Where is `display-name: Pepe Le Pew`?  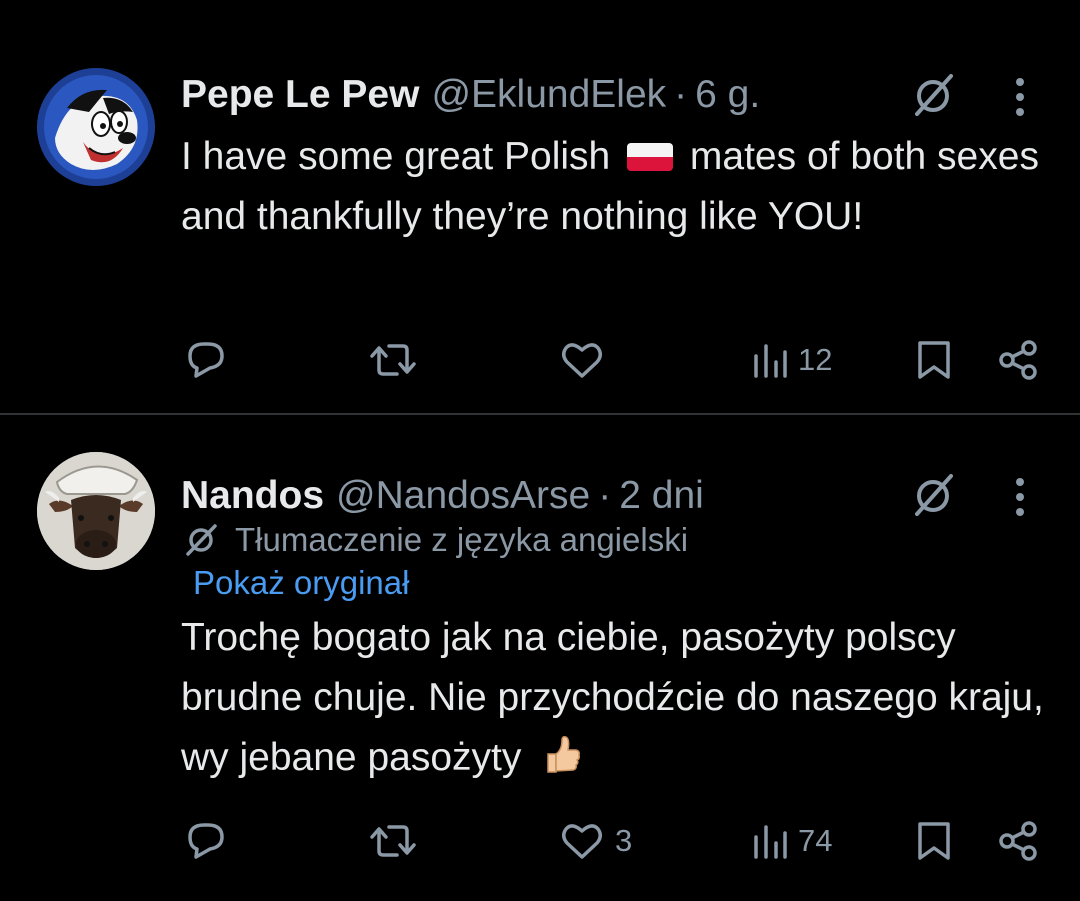
display-name: Pepe Le Pew is located at coordinates (300, 95).